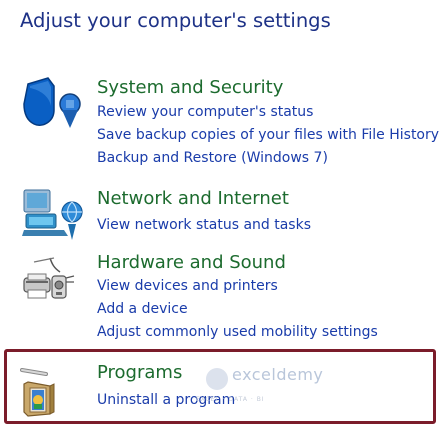  Describe the element at coordinates (193, 198) in the screenshot. I see `category-title-network-internet: Network and Internet` at that location.